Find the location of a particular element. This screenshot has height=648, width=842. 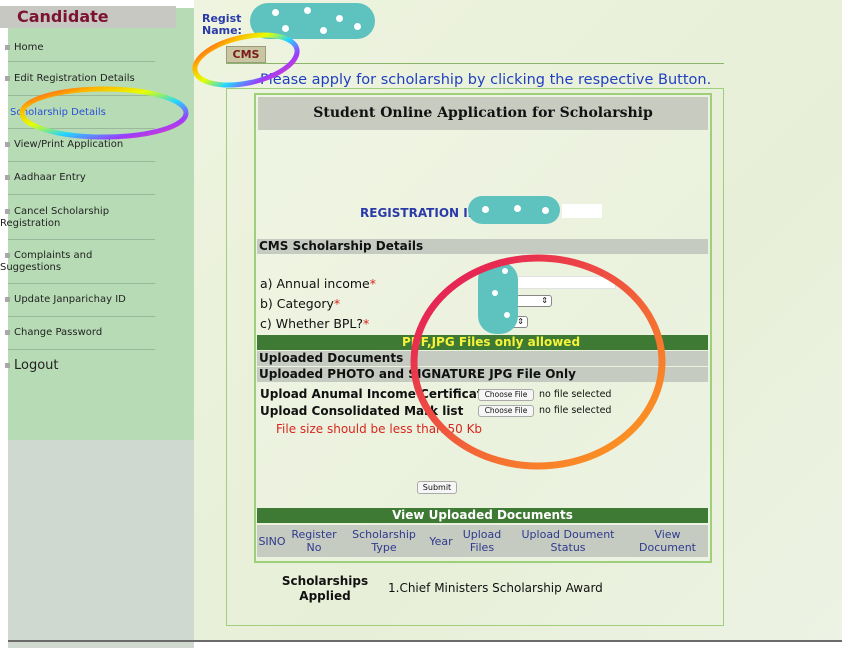

upload-income-label: Upload Anumal Income Certificate is located at coordinates (375, 394).